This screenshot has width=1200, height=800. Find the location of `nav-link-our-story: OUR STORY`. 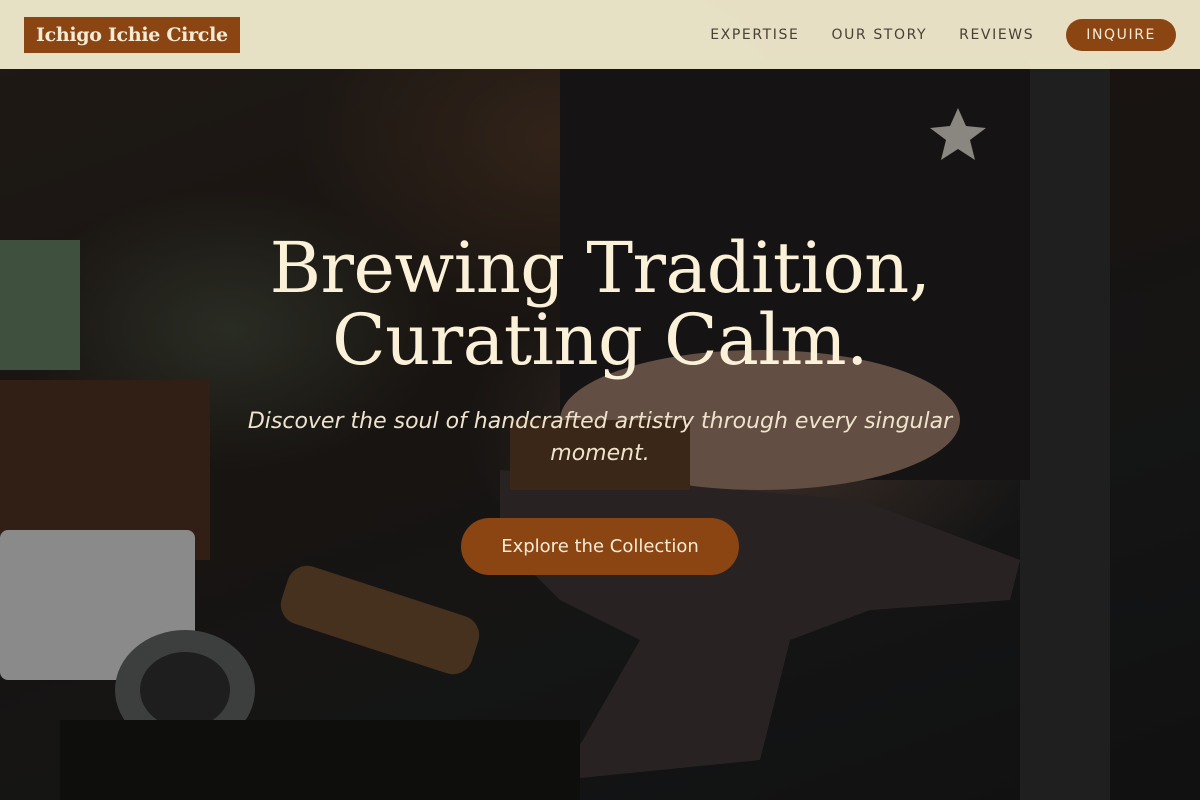

nav-link-our-story: OUR STORY is located at coordinates (879, 35).